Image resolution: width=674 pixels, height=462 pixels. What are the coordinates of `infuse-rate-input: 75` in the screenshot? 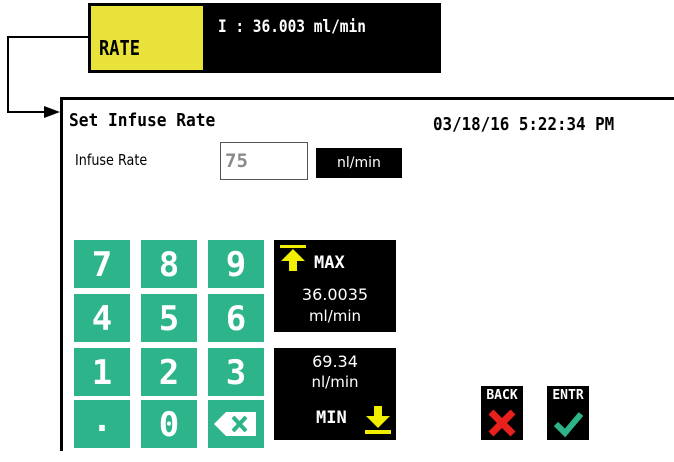 It's located at (264, 161).